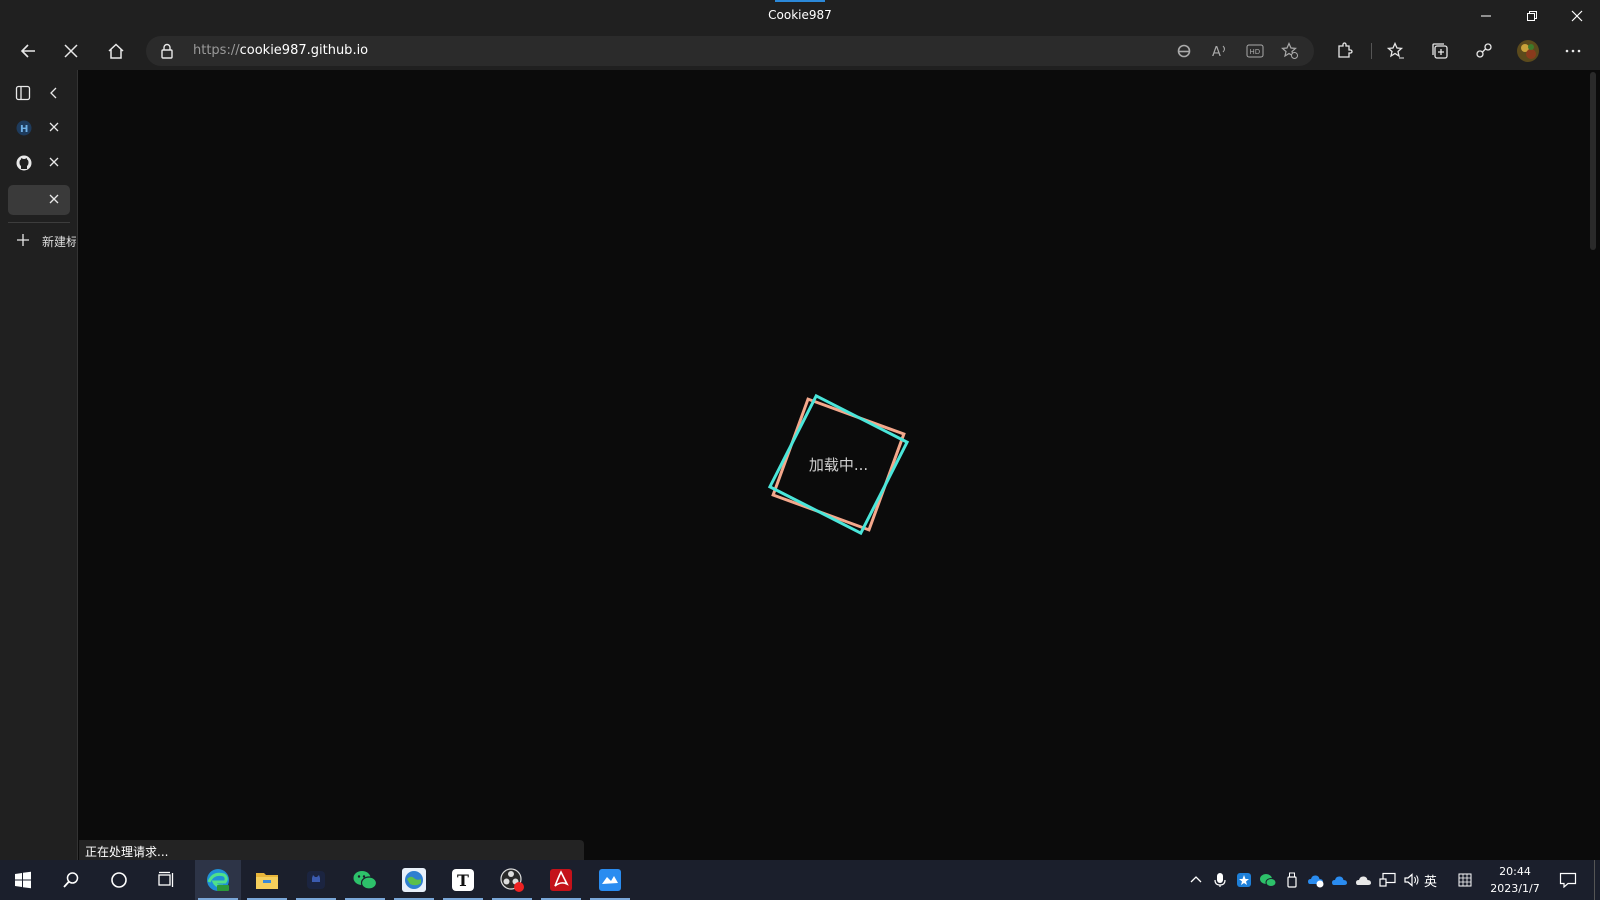 This screenshot has width=1600, height=900. I want to click on tray-wechat, so click(1268, 880).